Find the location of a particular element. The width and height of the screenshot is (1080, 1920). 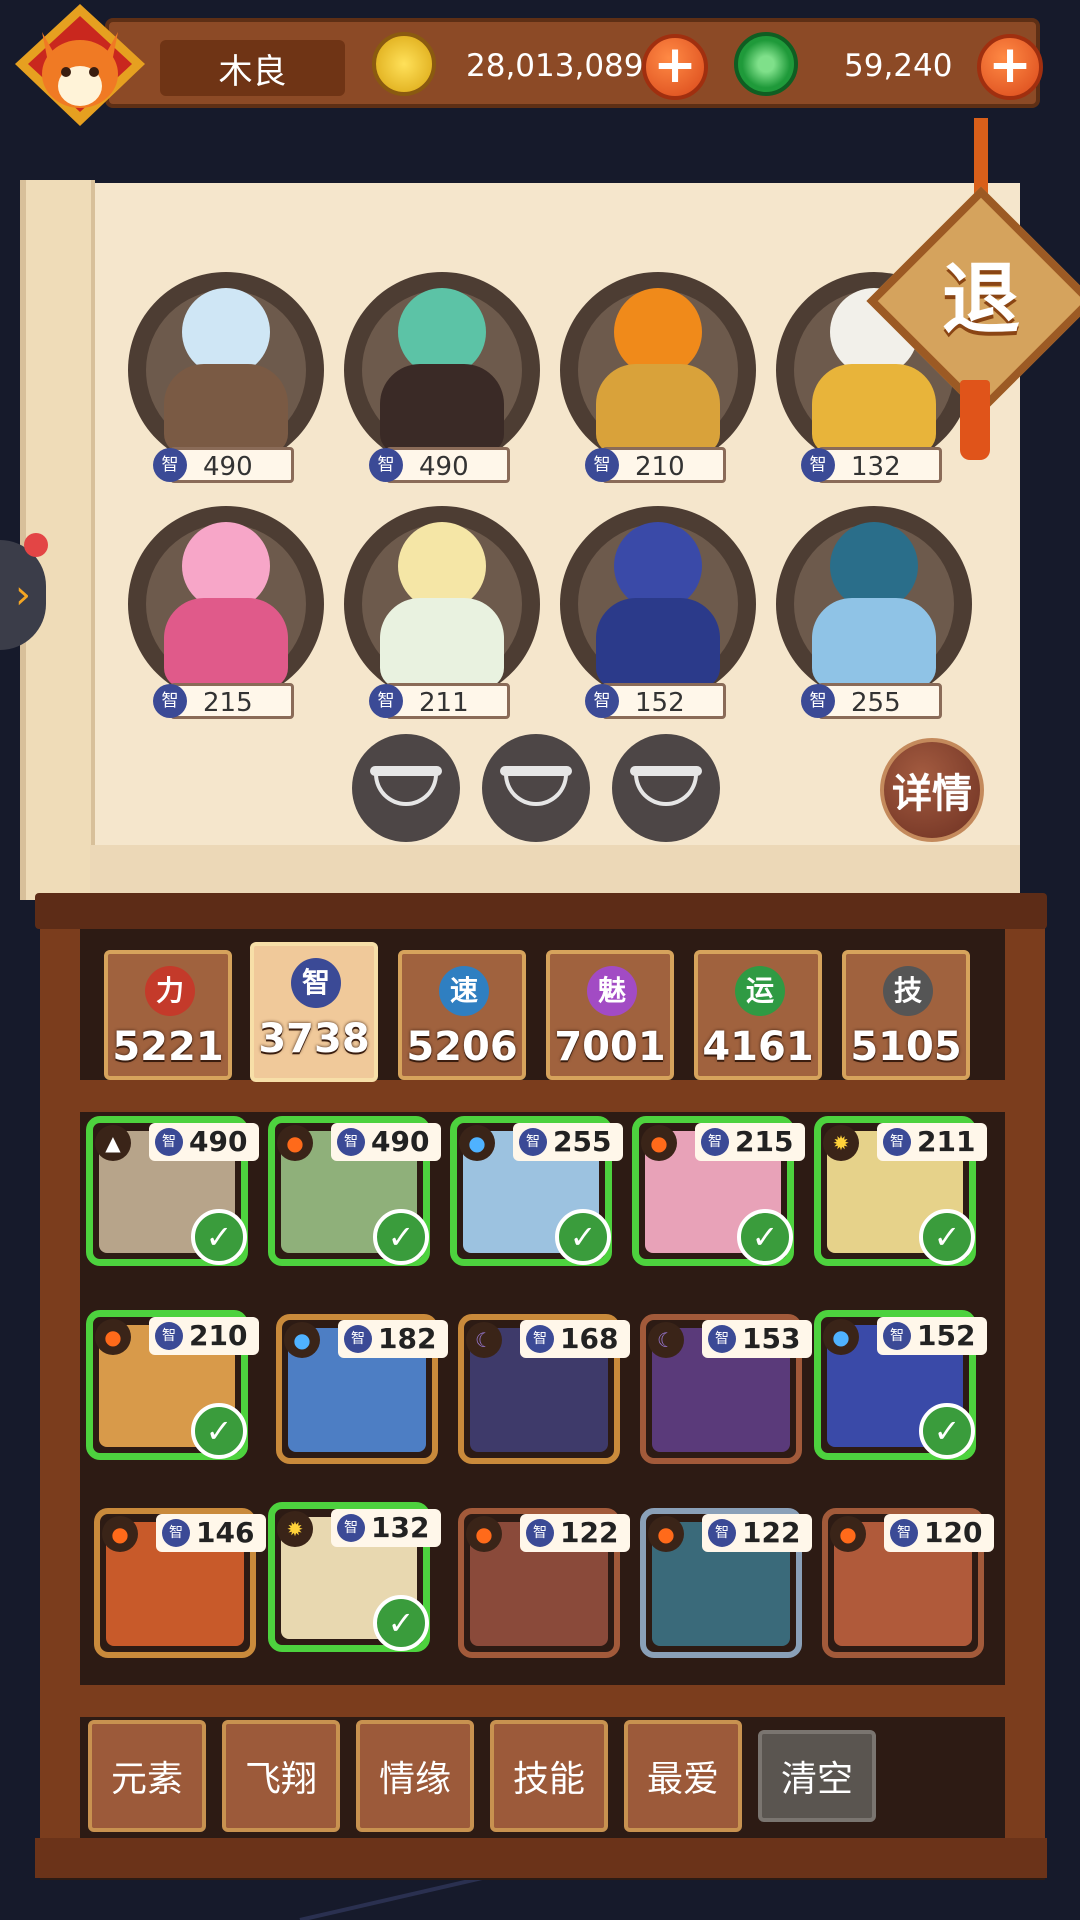

details-button: 详情 is located at coordinates (932, 790).